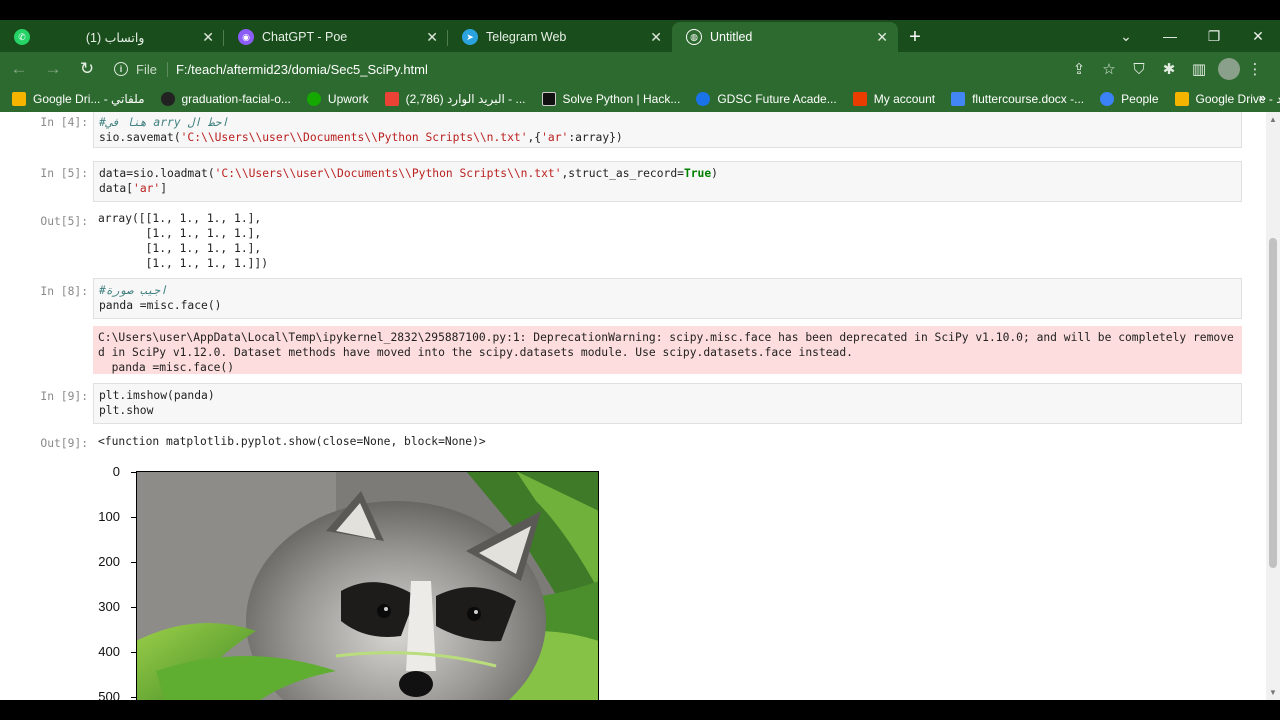  I want to click on bookmark-label: Google Dri... - ملفاتي, so click(89, 99).